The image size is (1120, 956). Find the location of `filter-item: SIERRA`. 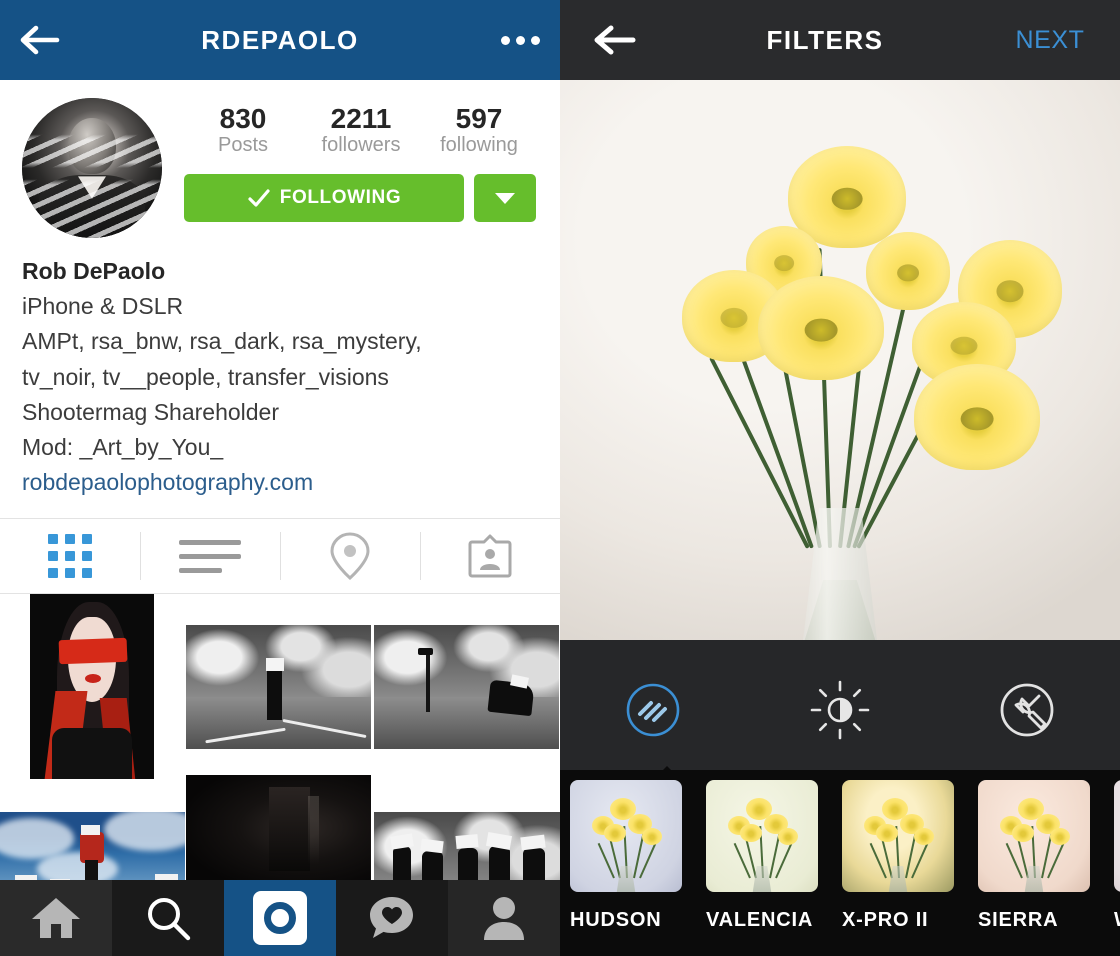

filter-item: SIERRA is located at coordinates (1041, 856).